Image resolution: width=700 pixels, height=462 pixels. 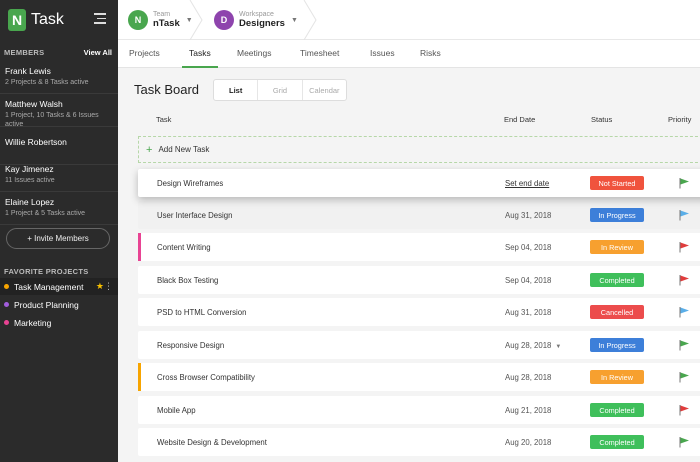 I want to click on end-date-value: Aug 20, 2018, so click(x=528, y=442).